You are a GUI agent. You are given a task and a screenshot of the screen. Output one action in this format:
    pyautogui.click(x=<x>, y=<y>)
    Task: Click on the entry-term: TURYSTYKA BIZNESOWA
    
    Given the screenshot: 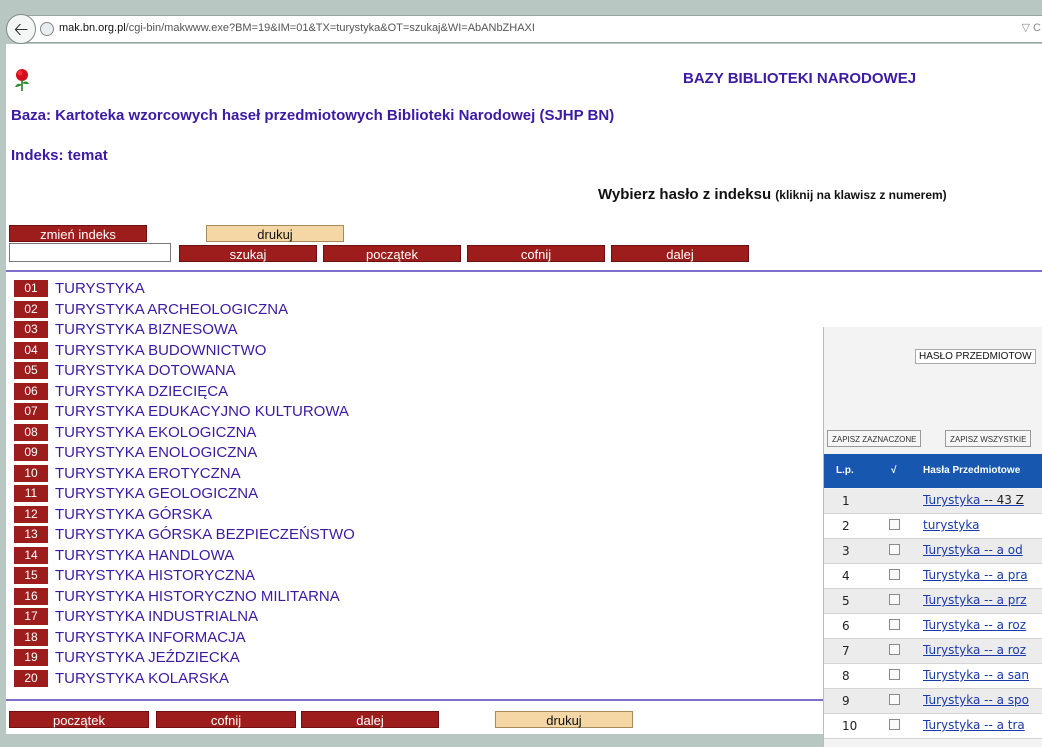 What is the action you would take?
    pyautogui.click(x=146, y=330)
    